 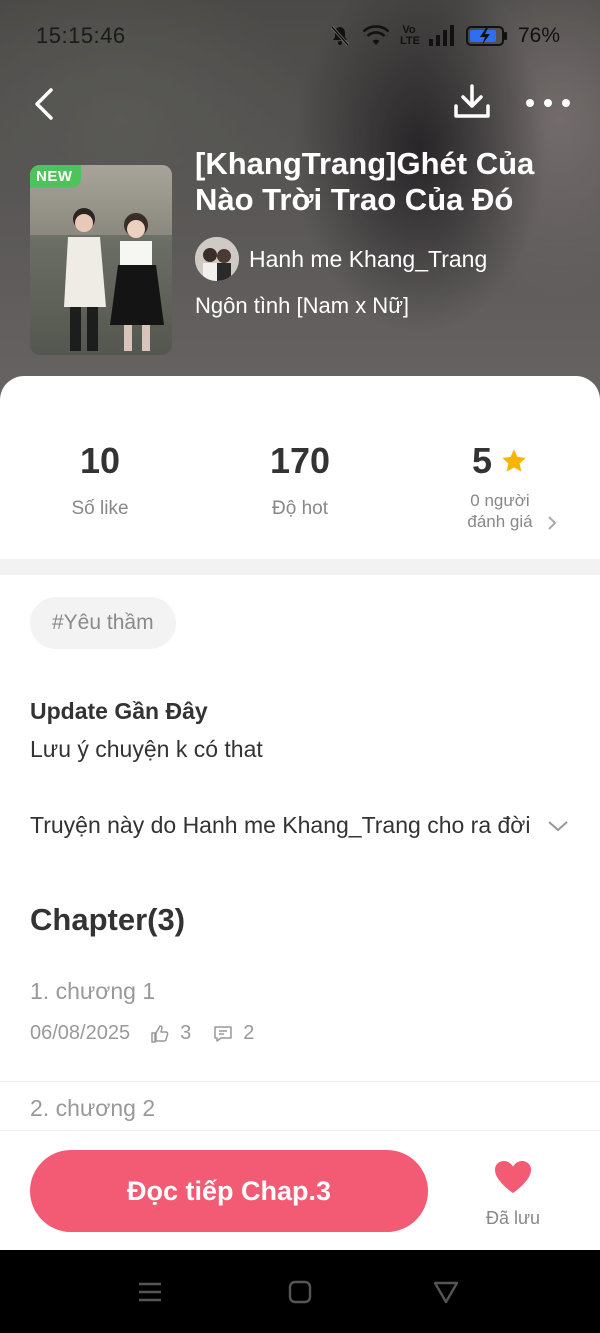 I want to click on rating-stat: 5 0 người đánh giá, so click(x=500, y=486).